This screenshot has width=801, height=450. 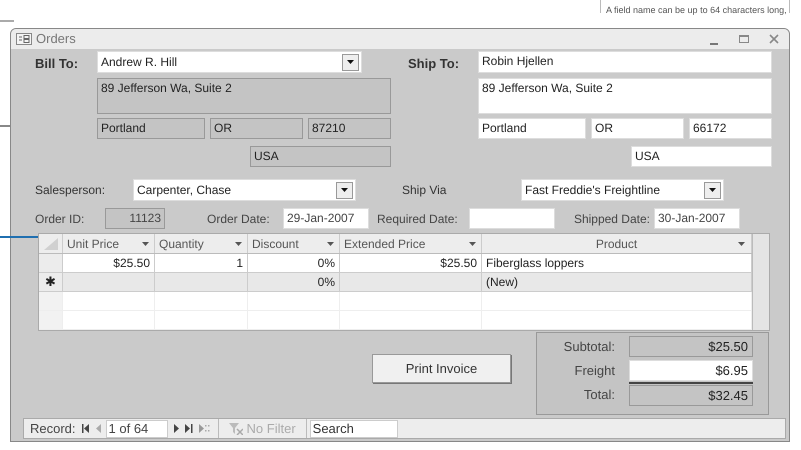 I want to click on text-field: Robin Hjellen, so click(x=625, y=62).